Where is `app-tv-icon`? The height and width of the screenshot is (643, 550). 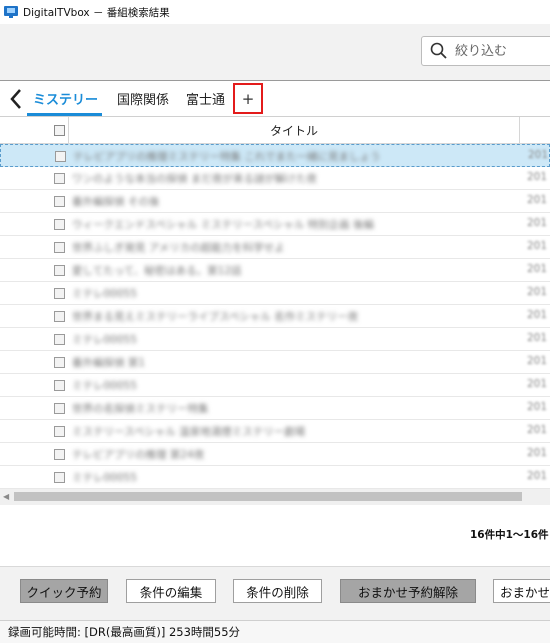
app-tv-icon is located at coordinates (11, 12).